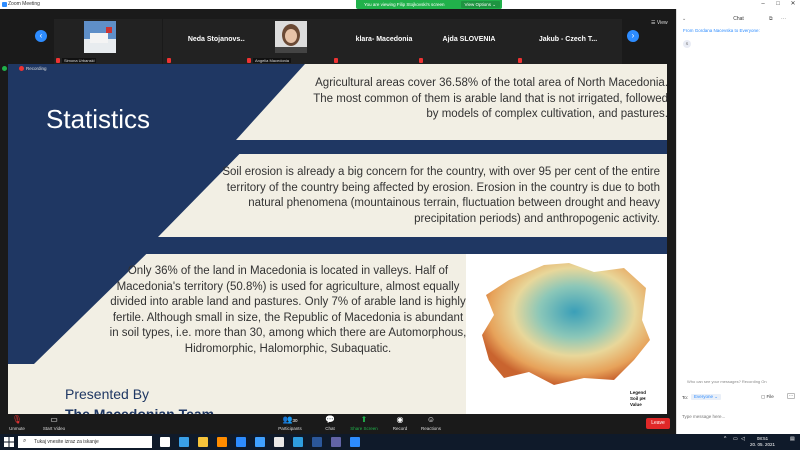 Image resolution: width=800 pixels, height=450 pixels. What do you see at coordinates (25, 441) in the screenshot?
I see `search-icon: ⌕` at bounding box center [25, 441].